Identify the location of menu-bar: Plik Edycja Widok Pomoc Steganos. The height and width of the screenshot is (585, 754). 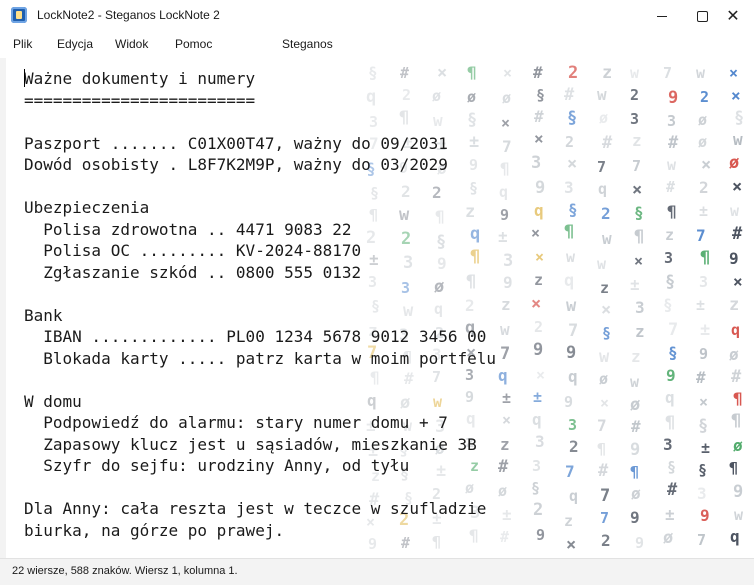
(377, 45).